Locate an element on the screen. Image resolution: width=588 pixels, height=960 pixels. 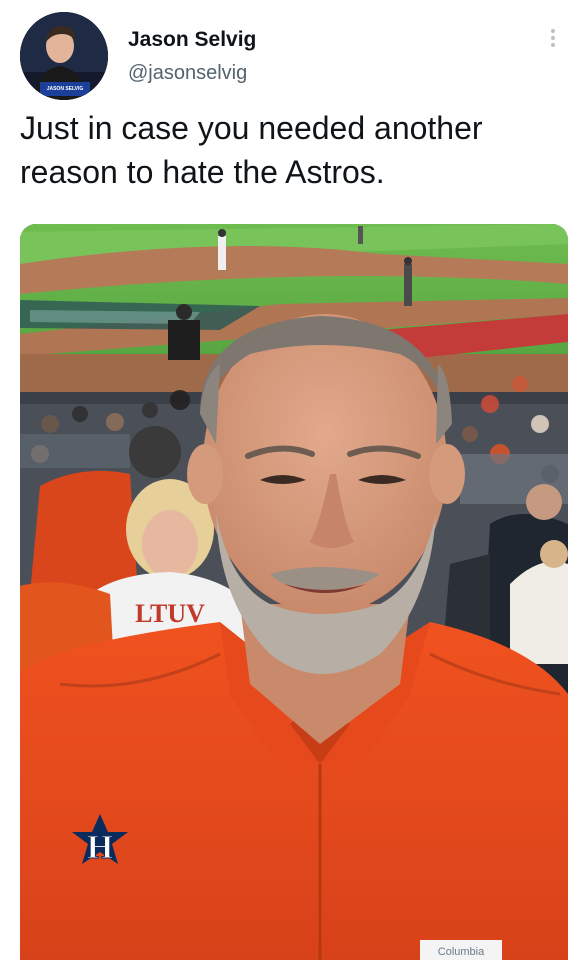
more-vertical-icon is located at coordinates (553, 38).